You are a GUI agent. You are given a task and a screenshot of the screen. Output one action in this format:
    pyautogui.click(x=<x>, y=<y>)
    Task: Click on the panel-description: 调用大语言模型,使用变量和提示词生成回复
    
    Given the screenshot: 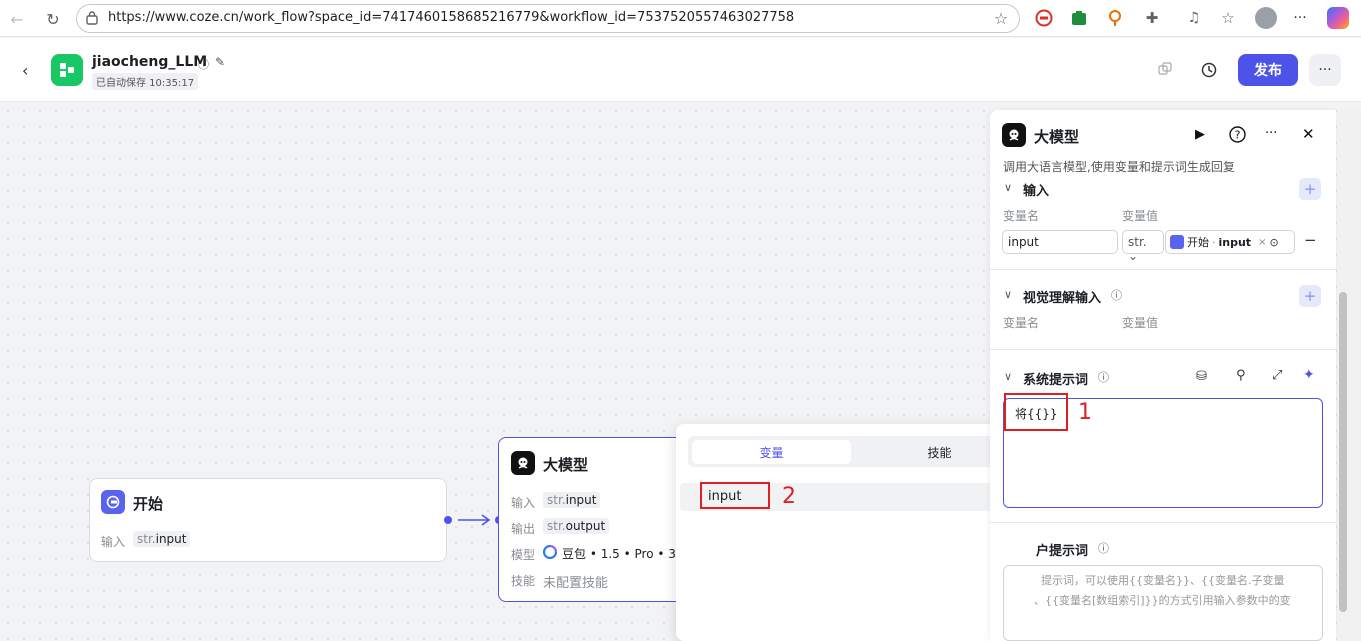 What is the action you would take?
    pyautogui.click(x=1119, y=167)
    